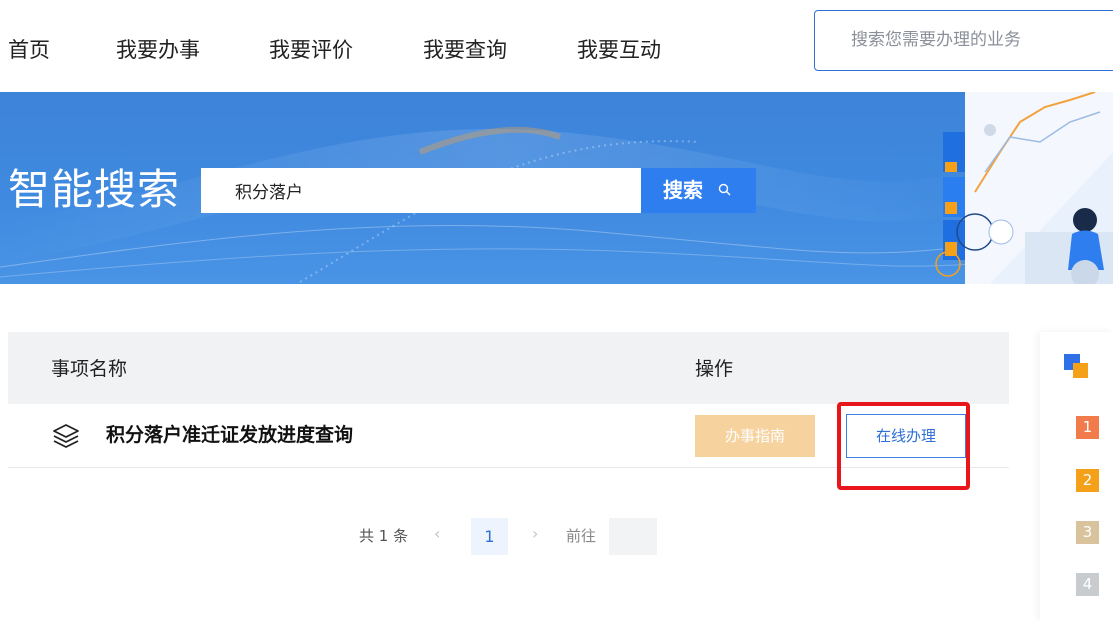  Describe the element at coordinates (89, 369) in the screenshot. I see `header-item-name: 事项名称` at that location.